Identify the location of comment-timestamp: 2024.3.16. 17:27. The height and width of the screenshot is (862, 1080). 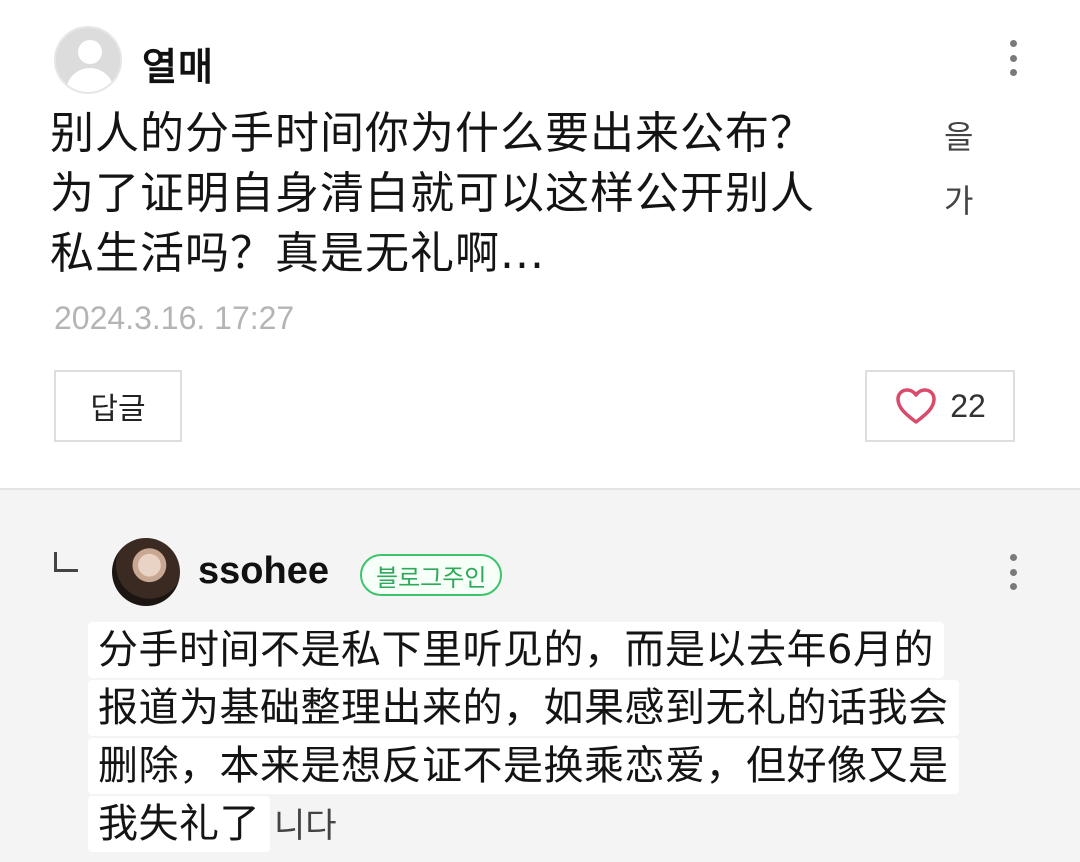
(174, 318).